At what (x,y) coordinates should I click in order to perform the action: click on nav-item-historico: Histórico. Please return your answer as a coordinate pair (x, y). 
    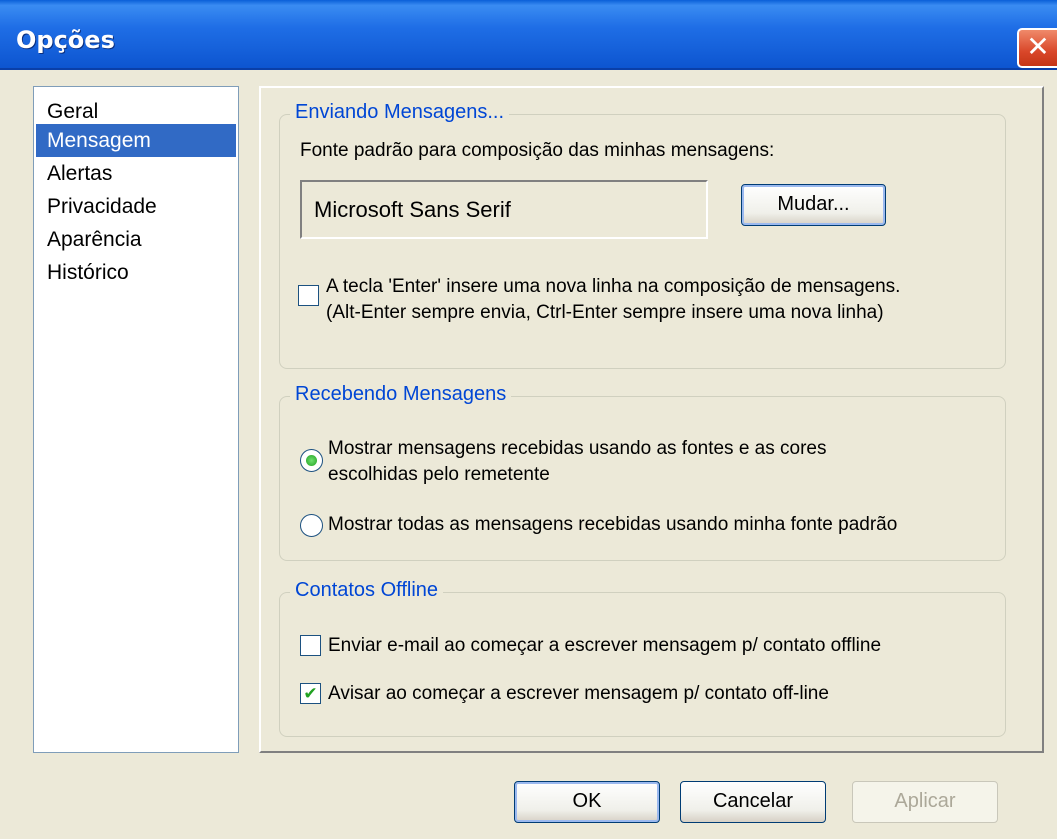
    Looking at the image, I should click on (136, 272).